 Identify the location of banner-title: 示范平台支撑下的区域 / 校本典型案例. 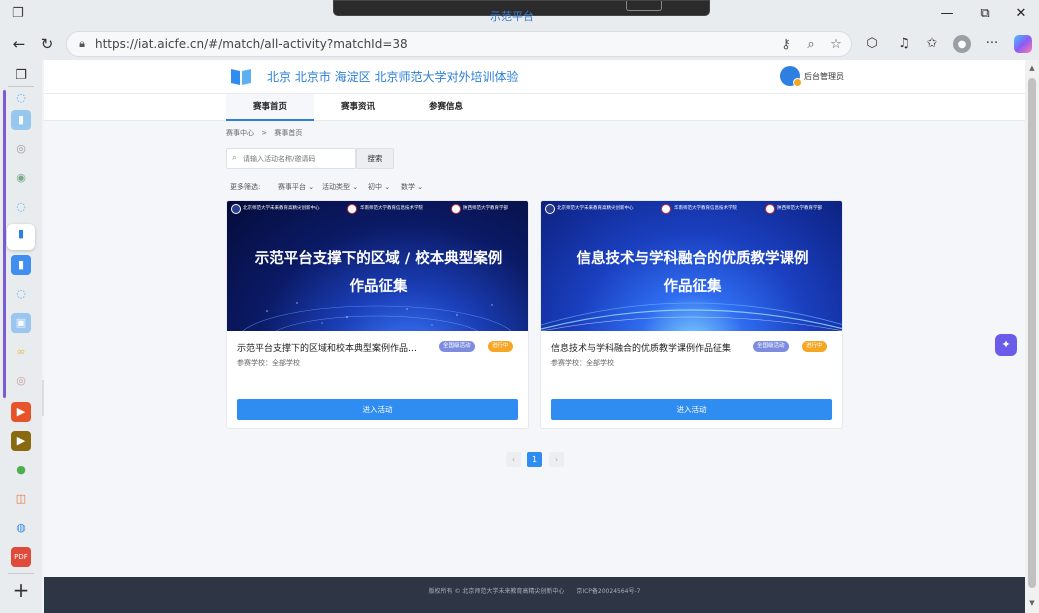
(378, 259).